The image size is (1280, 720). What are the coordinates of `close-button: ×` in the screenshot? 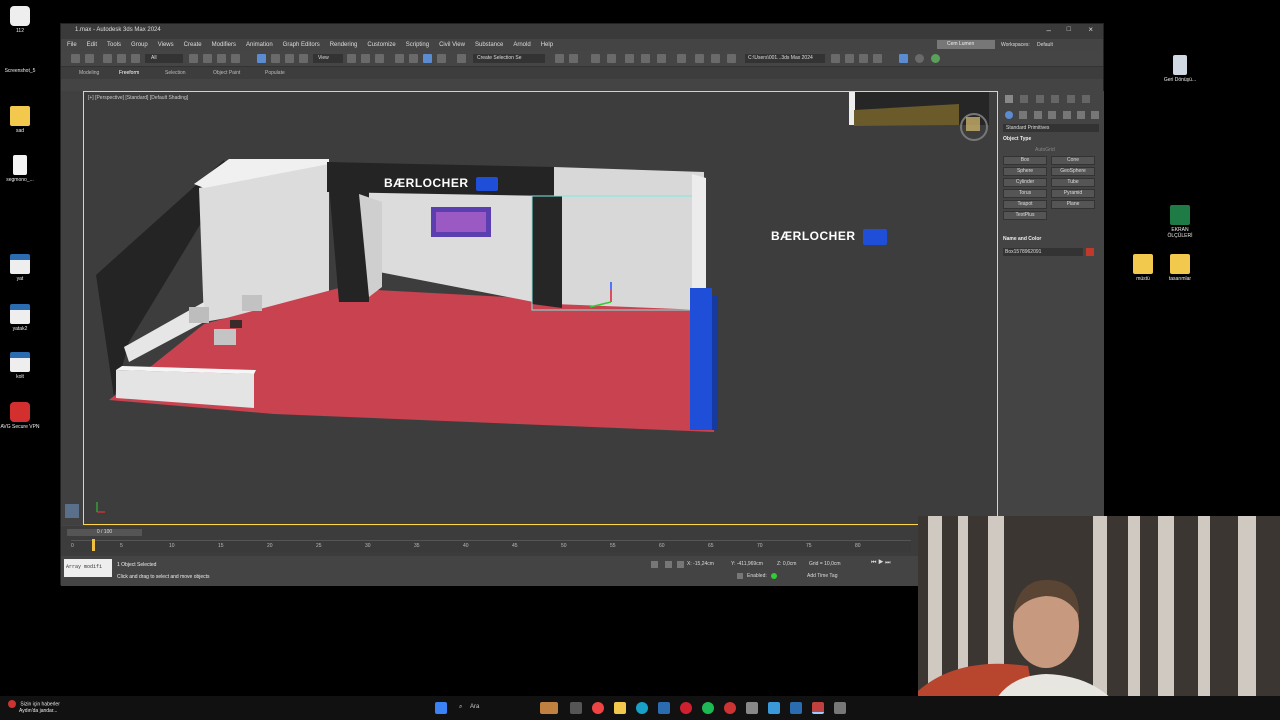 It's located at (1090, 29).